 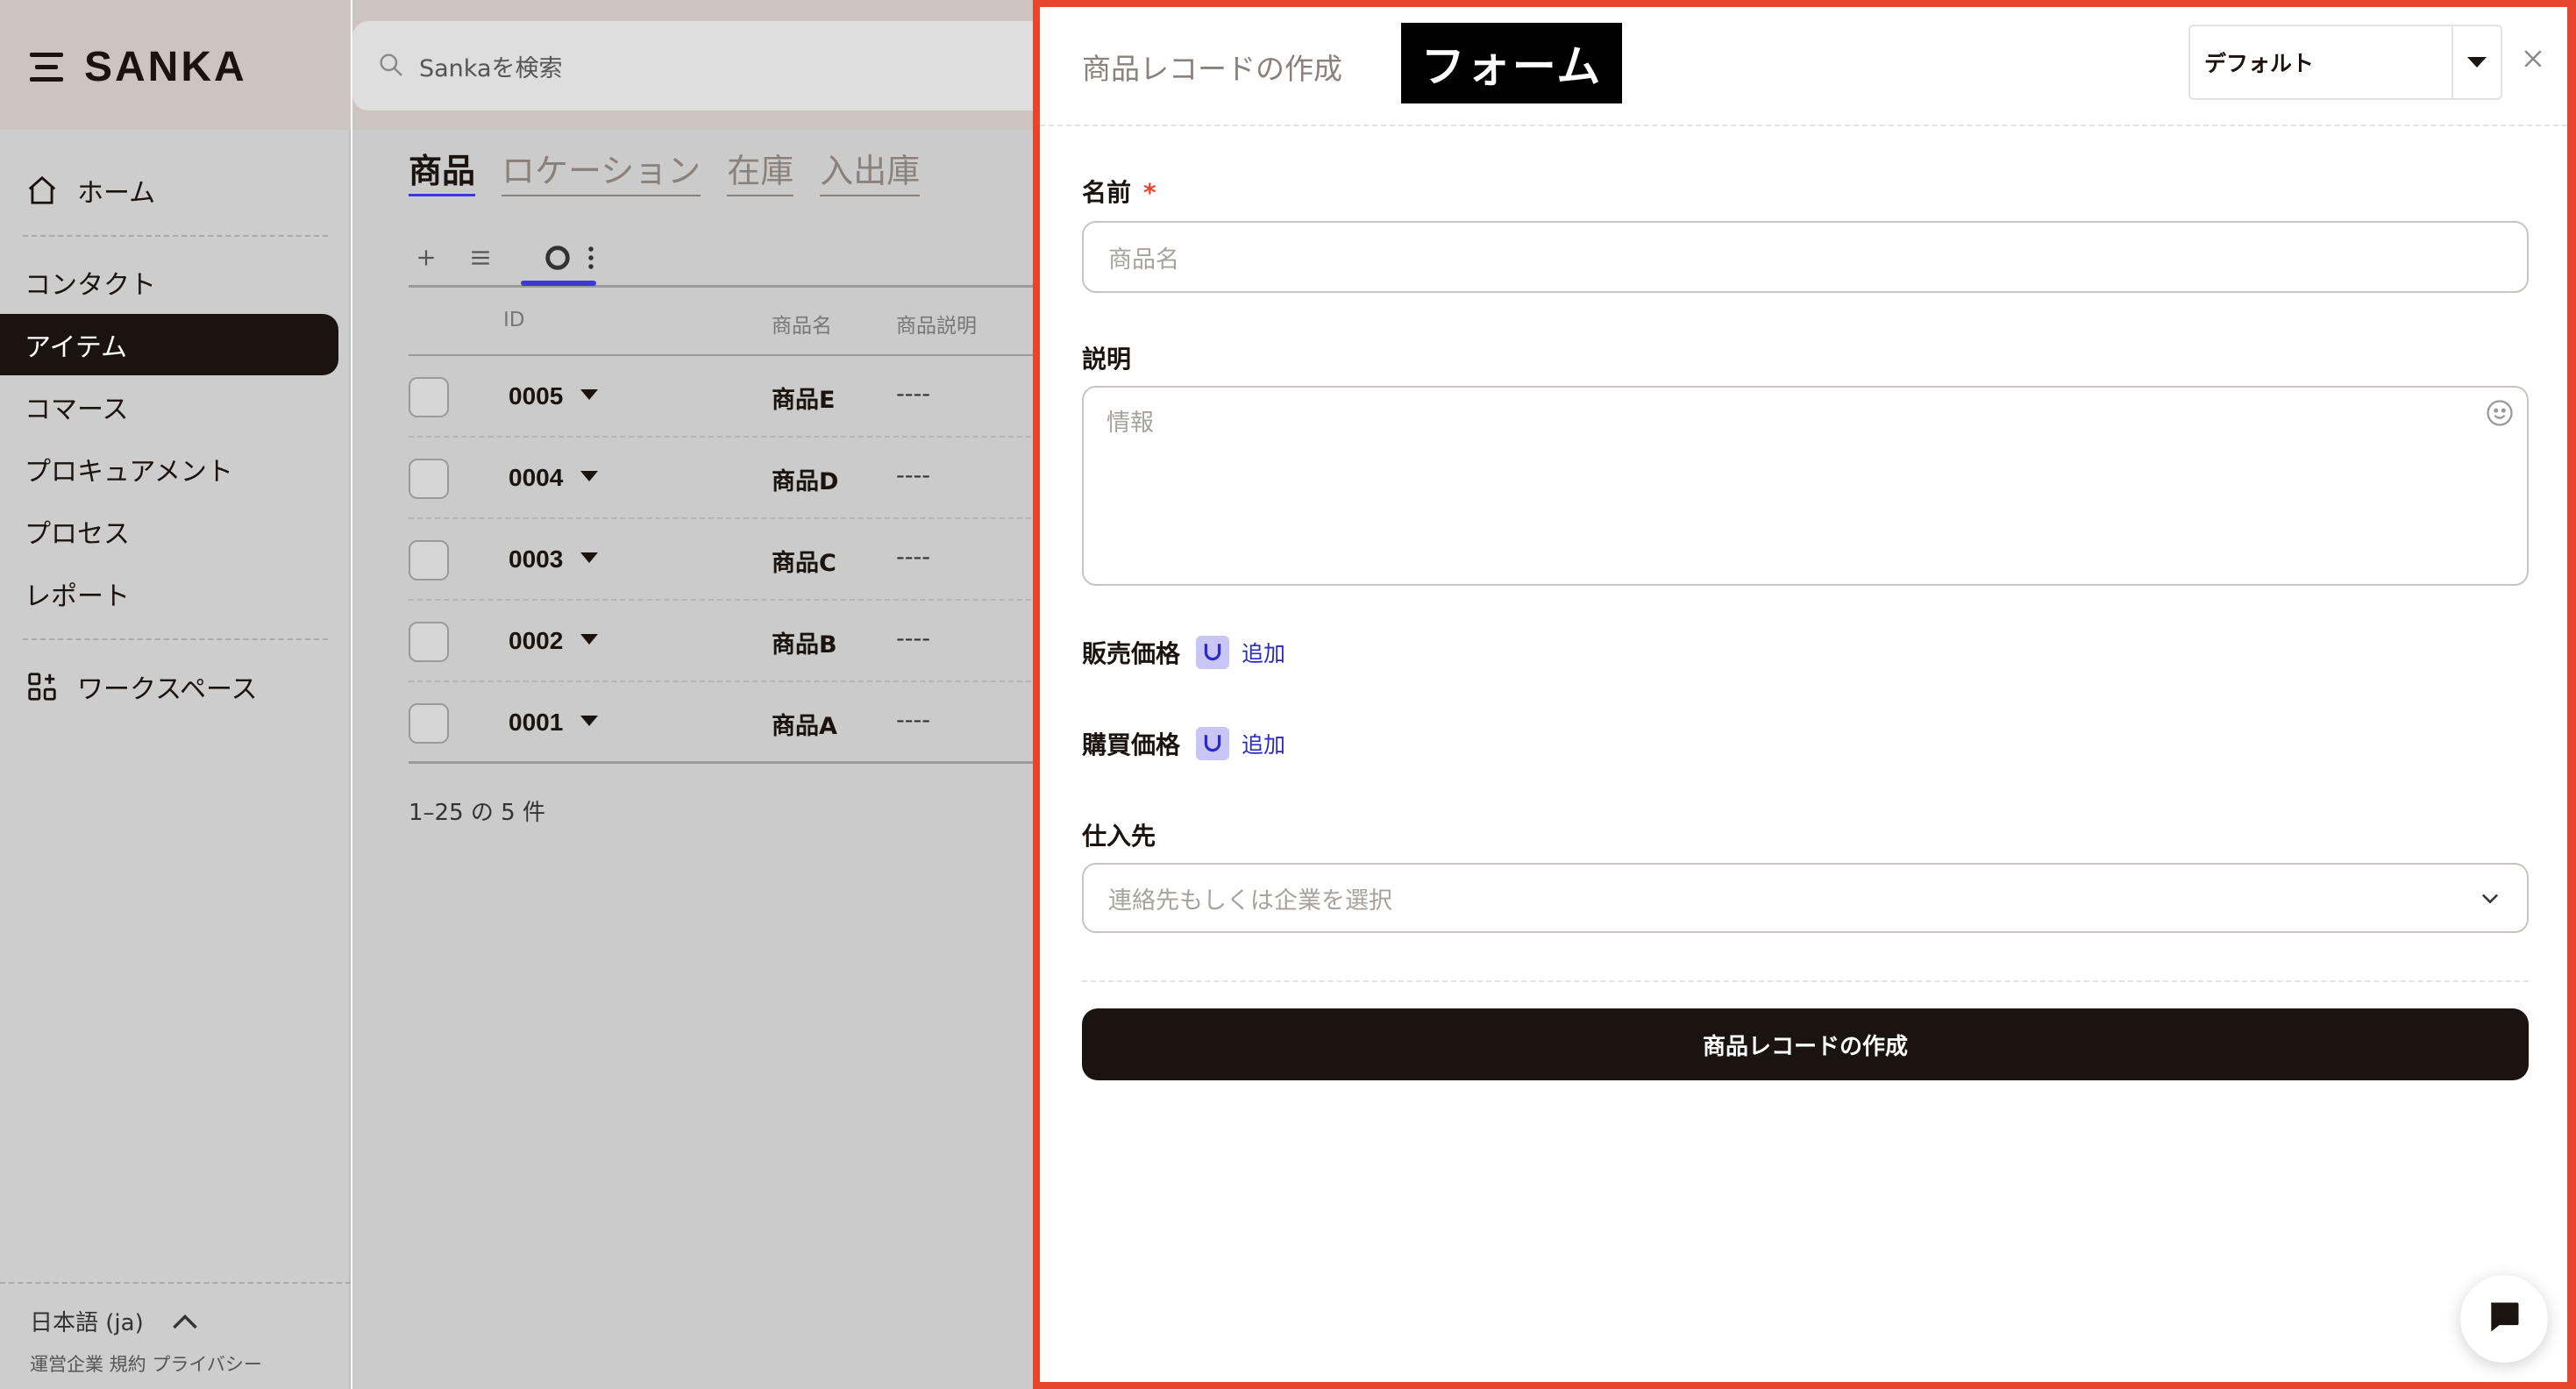 I want to click on circle-view-icon, so click(x=557, y=257).